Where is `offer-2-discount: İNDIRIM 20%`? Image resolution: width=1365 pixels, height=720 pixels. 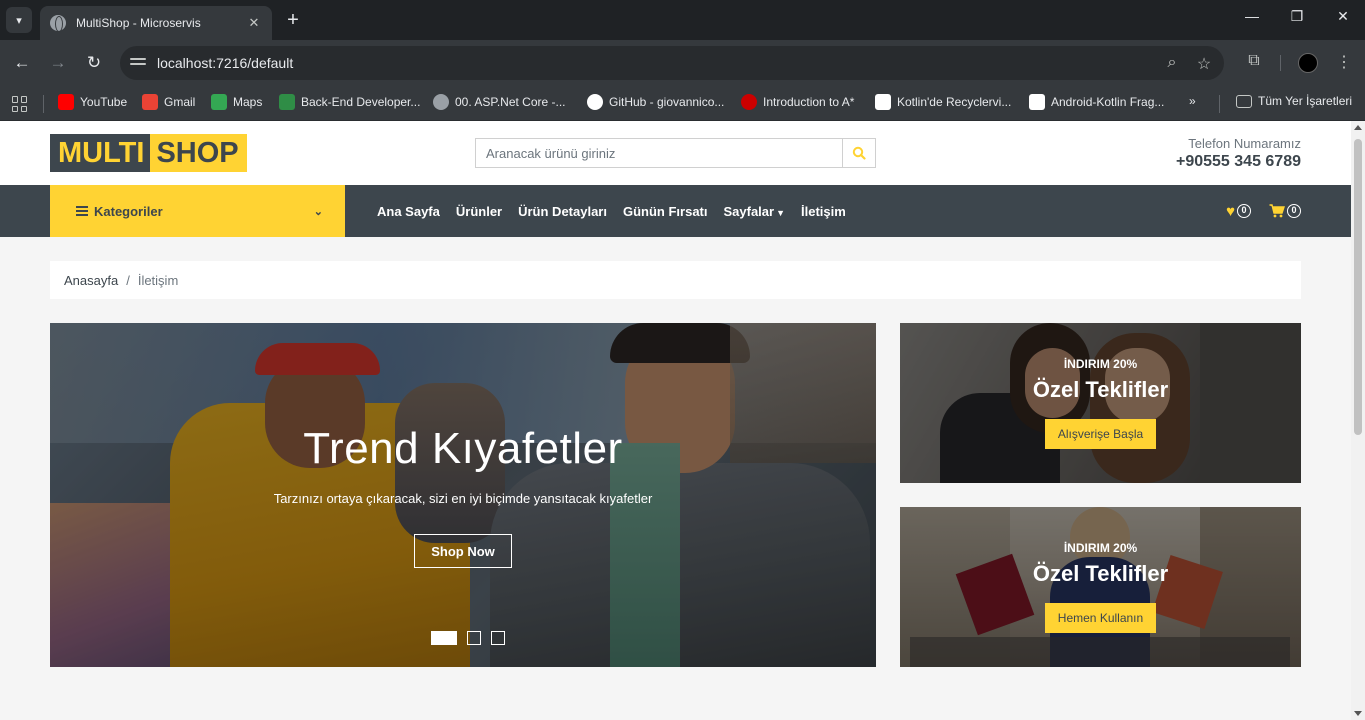
offer-2-discount: İNDIRIM 20% is located at coordinates (1100, 548).